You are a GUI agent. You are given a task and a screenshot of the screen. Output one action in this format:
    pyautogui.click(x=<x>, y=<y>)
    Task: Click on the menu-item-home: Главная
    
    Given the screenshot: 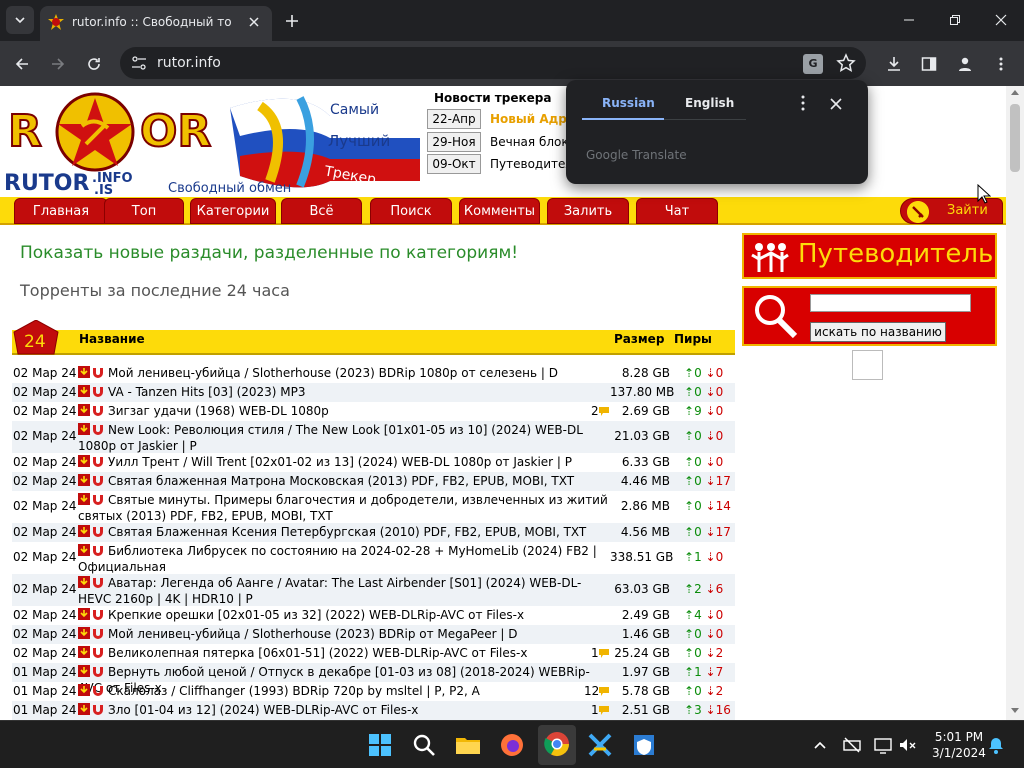 What is the action you would take?
    pyautogui.click(x=61, y=211)
    